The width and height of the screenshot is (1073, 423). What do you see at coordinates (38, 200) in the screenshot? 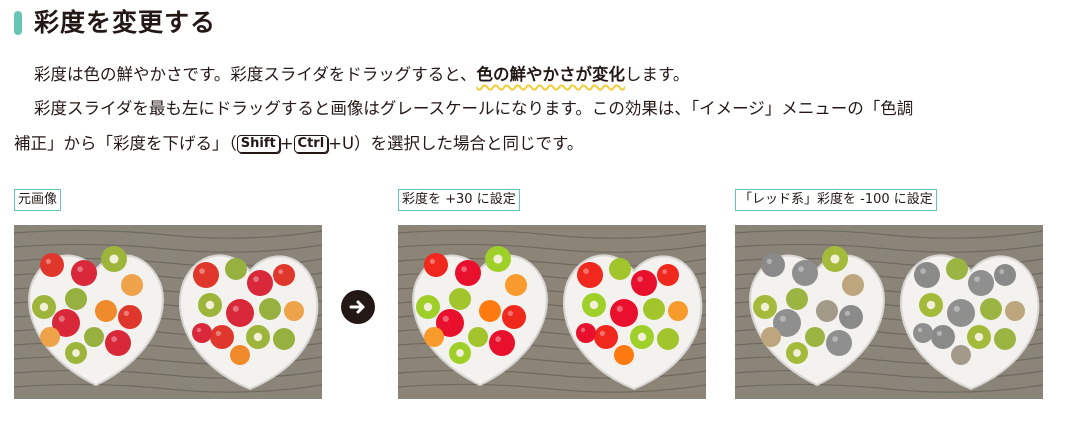
I see `caption-original: 元画像` at bounding box center [38, 200].